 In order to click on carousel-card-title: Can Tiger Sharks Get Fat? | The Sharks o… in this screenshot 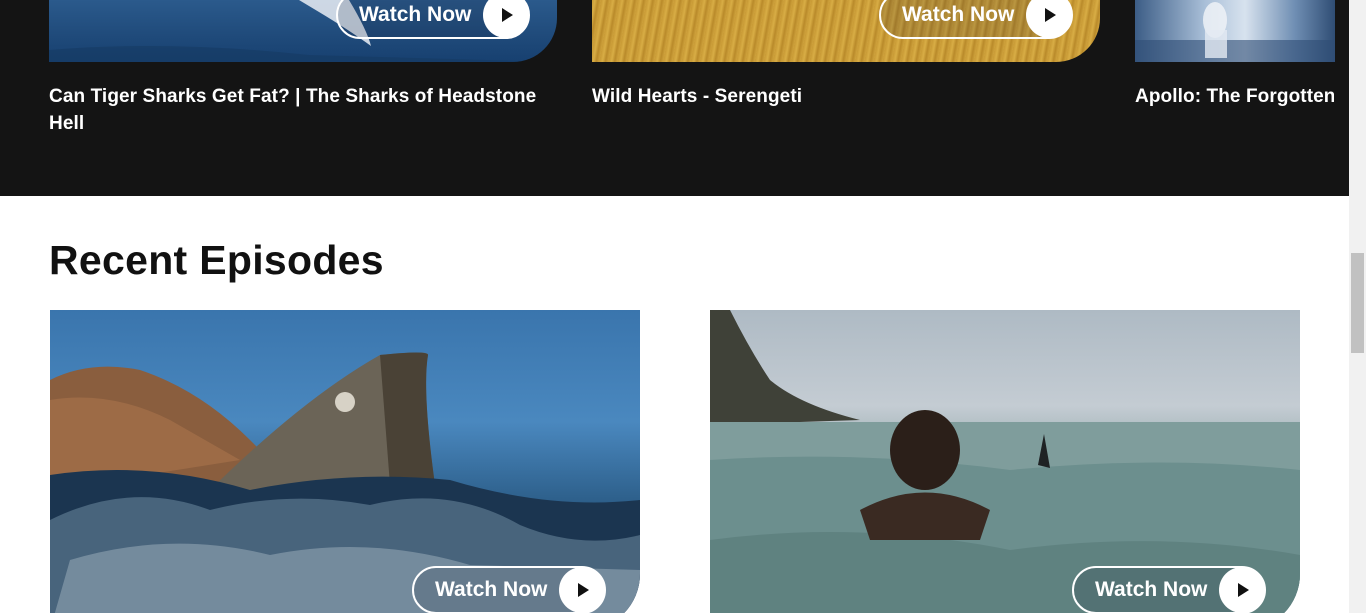, I will do `click(304, 110)`.